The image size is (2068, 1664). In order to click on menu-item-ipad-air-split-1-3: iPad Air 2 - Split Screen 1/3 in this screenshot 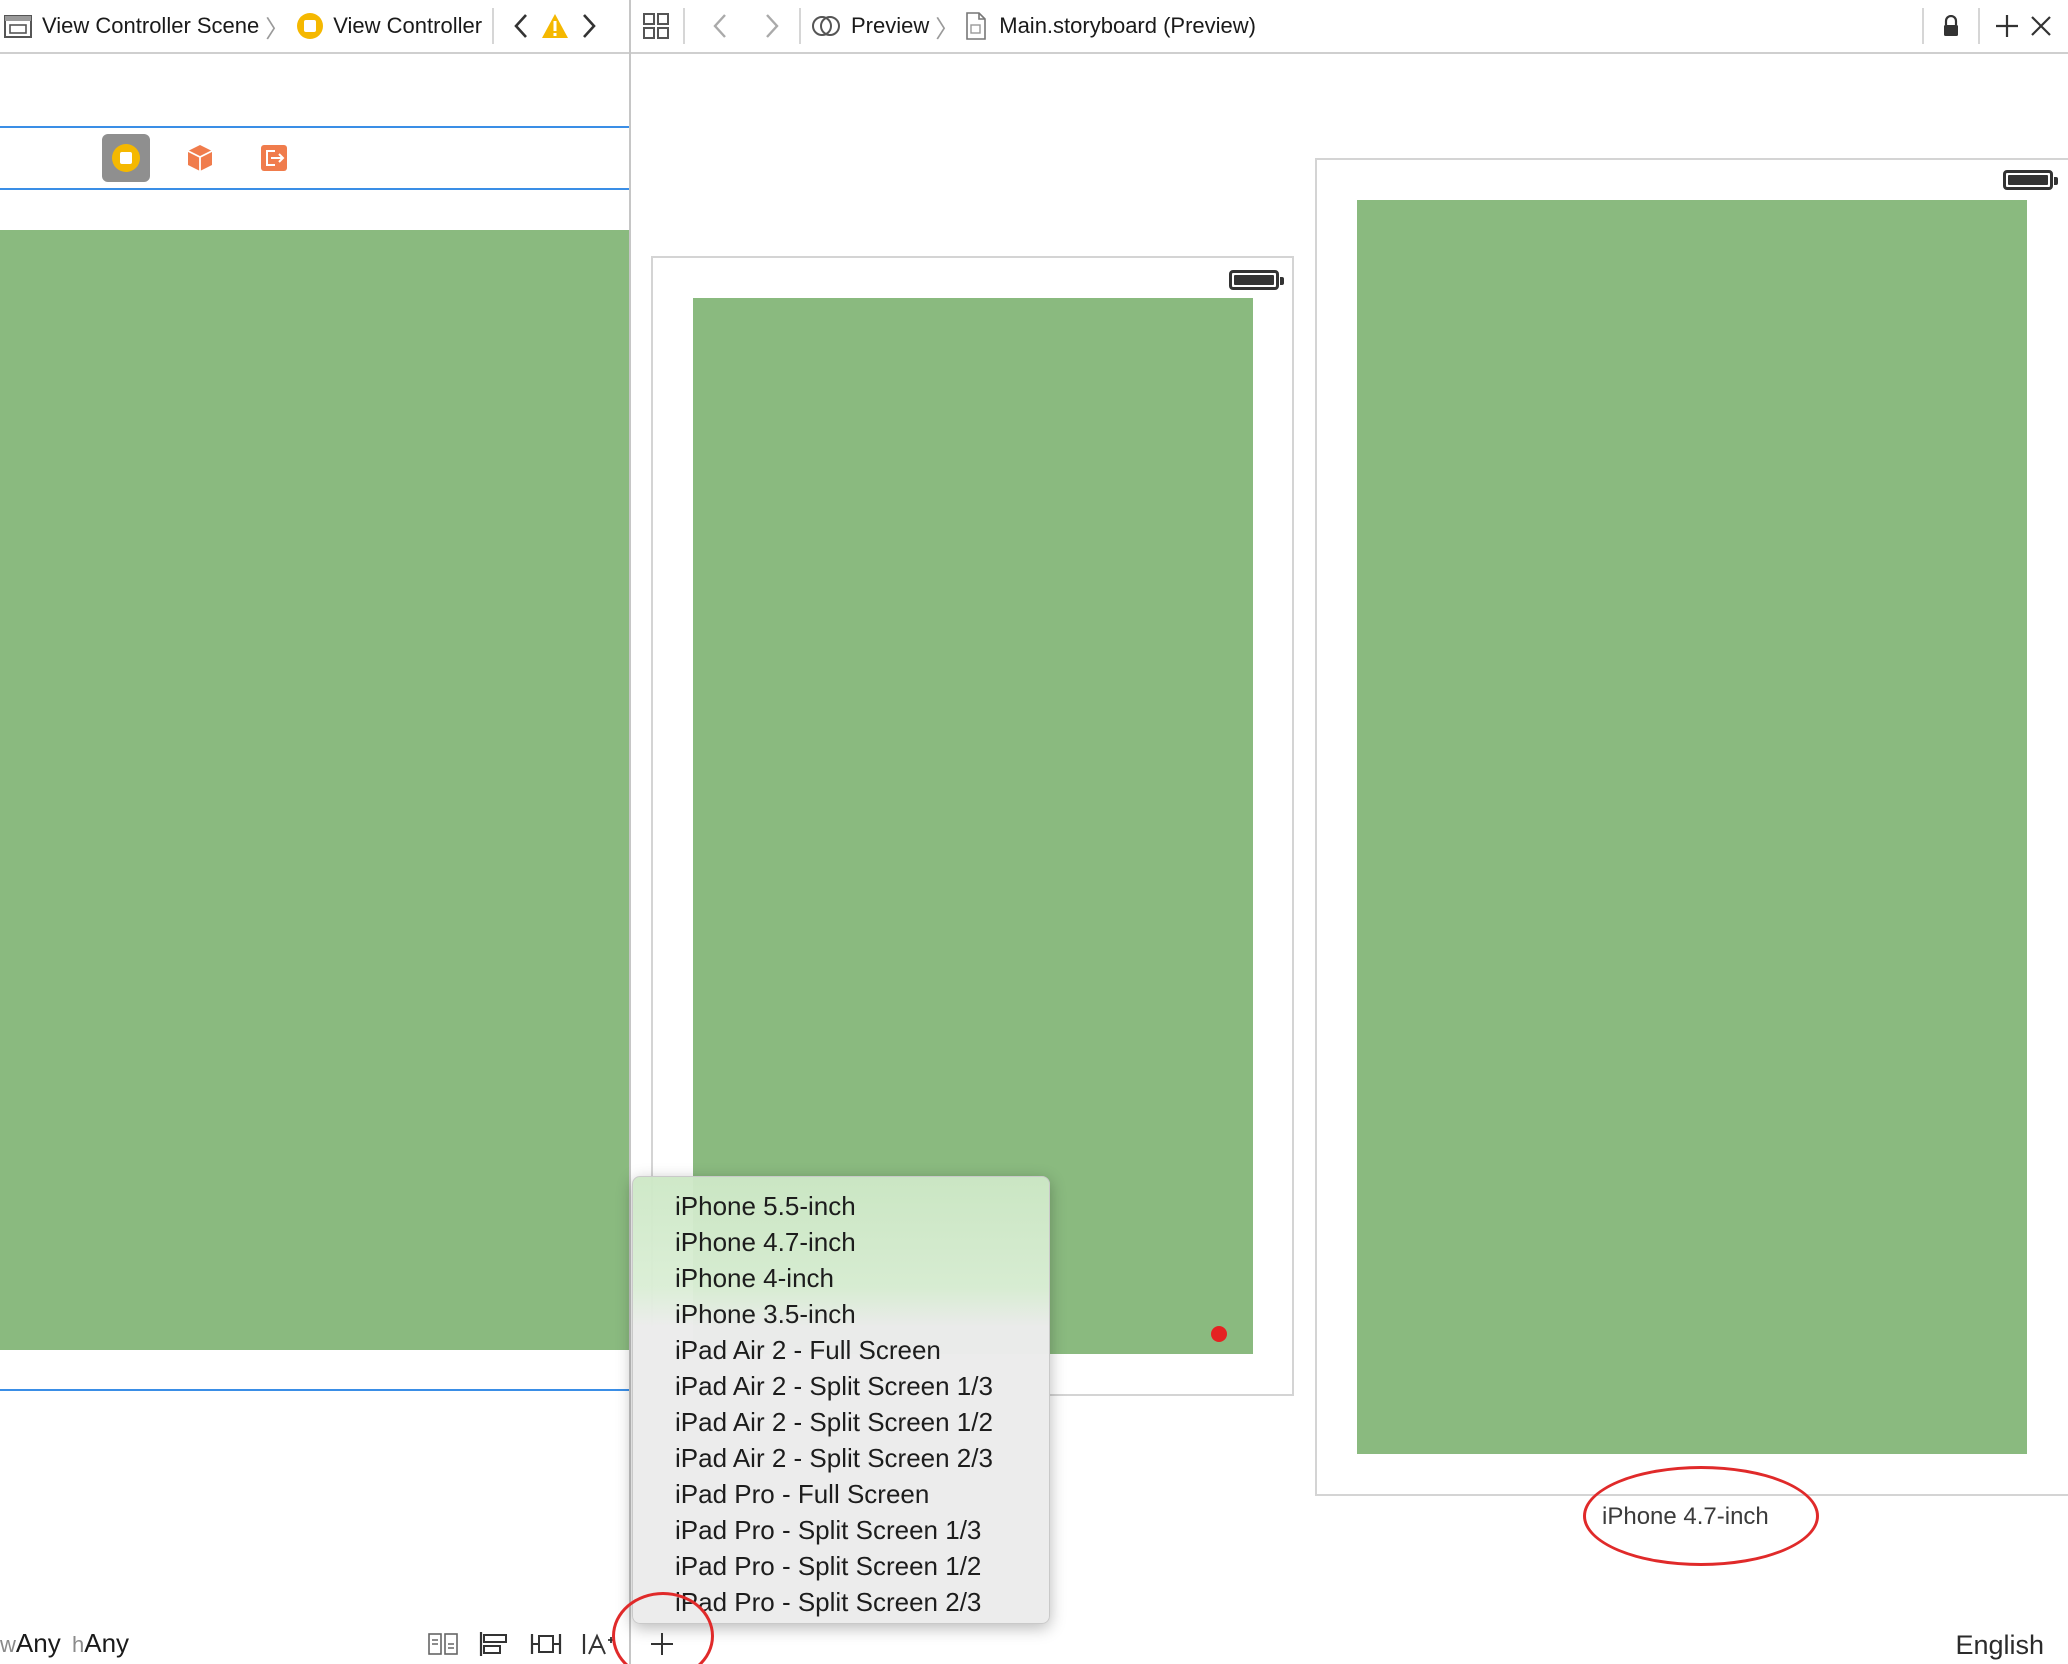, I will do `click(841, 1386)`.